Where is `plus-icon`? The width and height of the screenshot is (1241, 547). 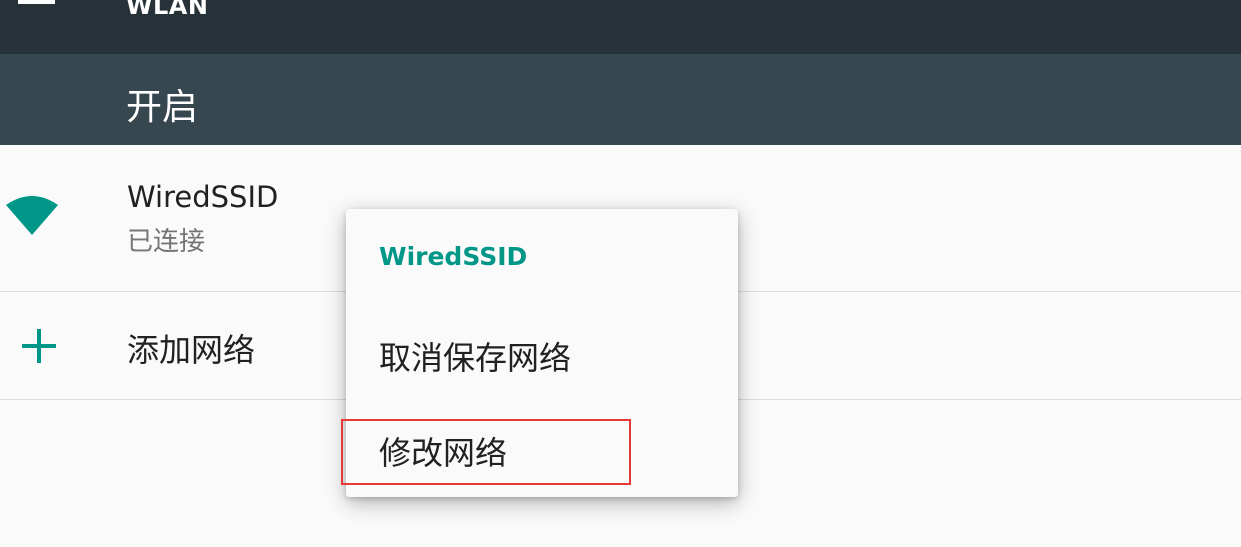
plus-icon is located at coordinates (39, 346).